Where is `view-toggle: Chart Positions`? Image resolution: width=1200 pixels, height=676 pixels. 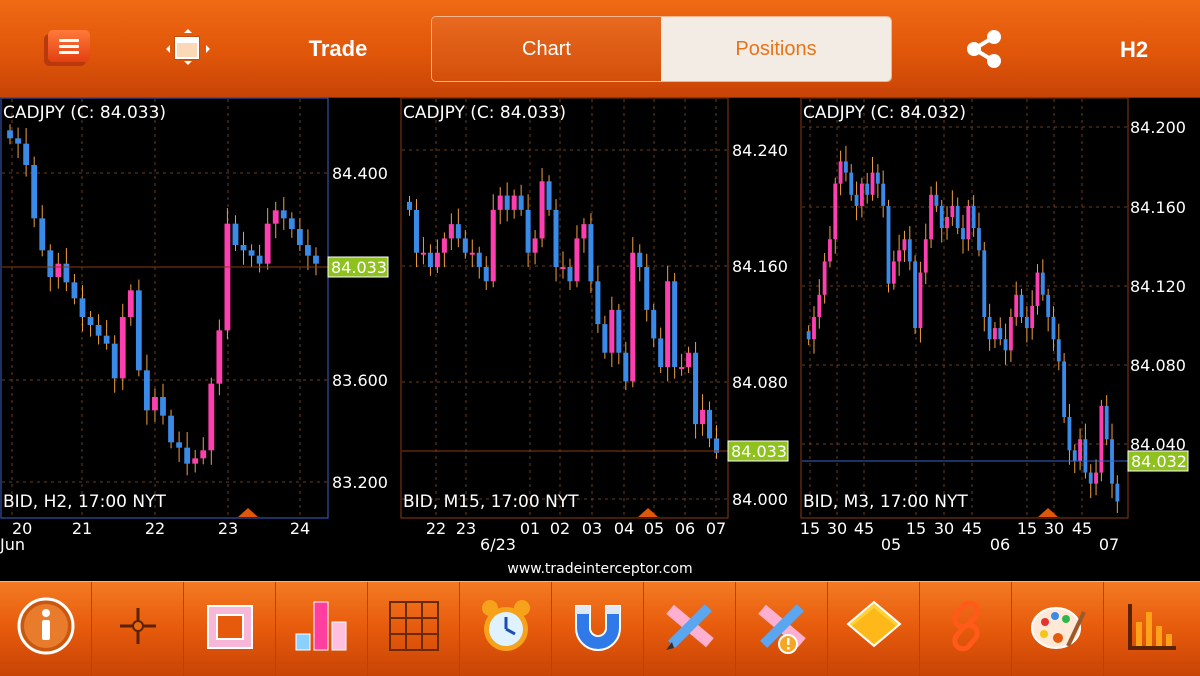 view-toggle: Chart Positions is located at coordinates (661, 49).